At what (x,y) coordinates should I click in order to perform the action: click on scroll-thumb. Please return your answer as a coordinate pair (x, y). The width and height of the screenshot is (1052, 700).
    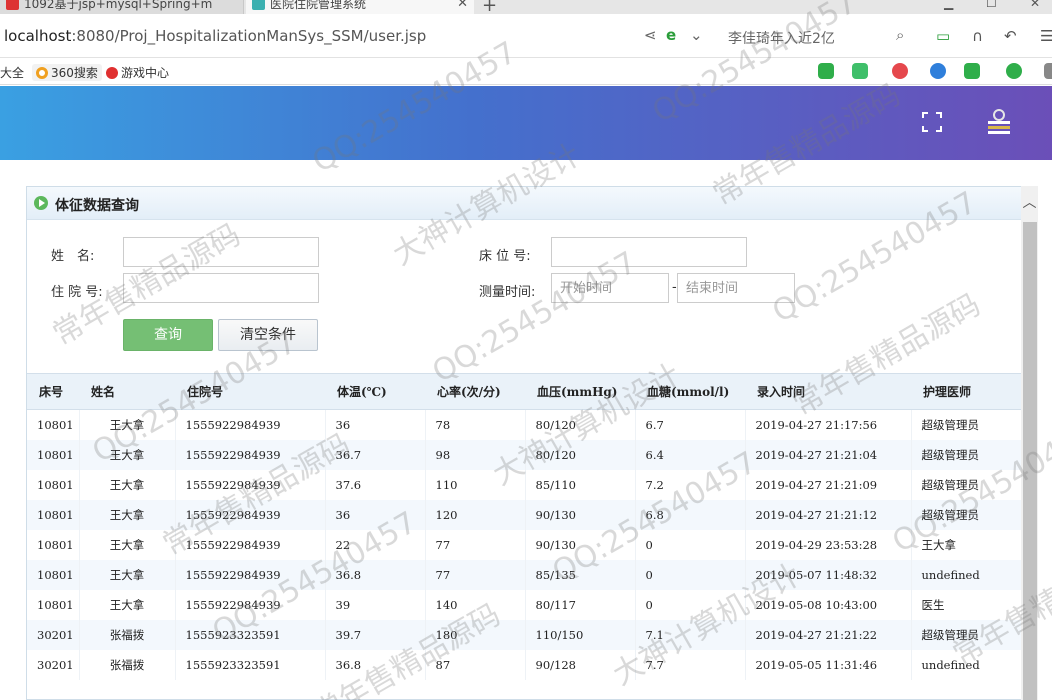
    Looking at the image, I should click on (1030, 461).